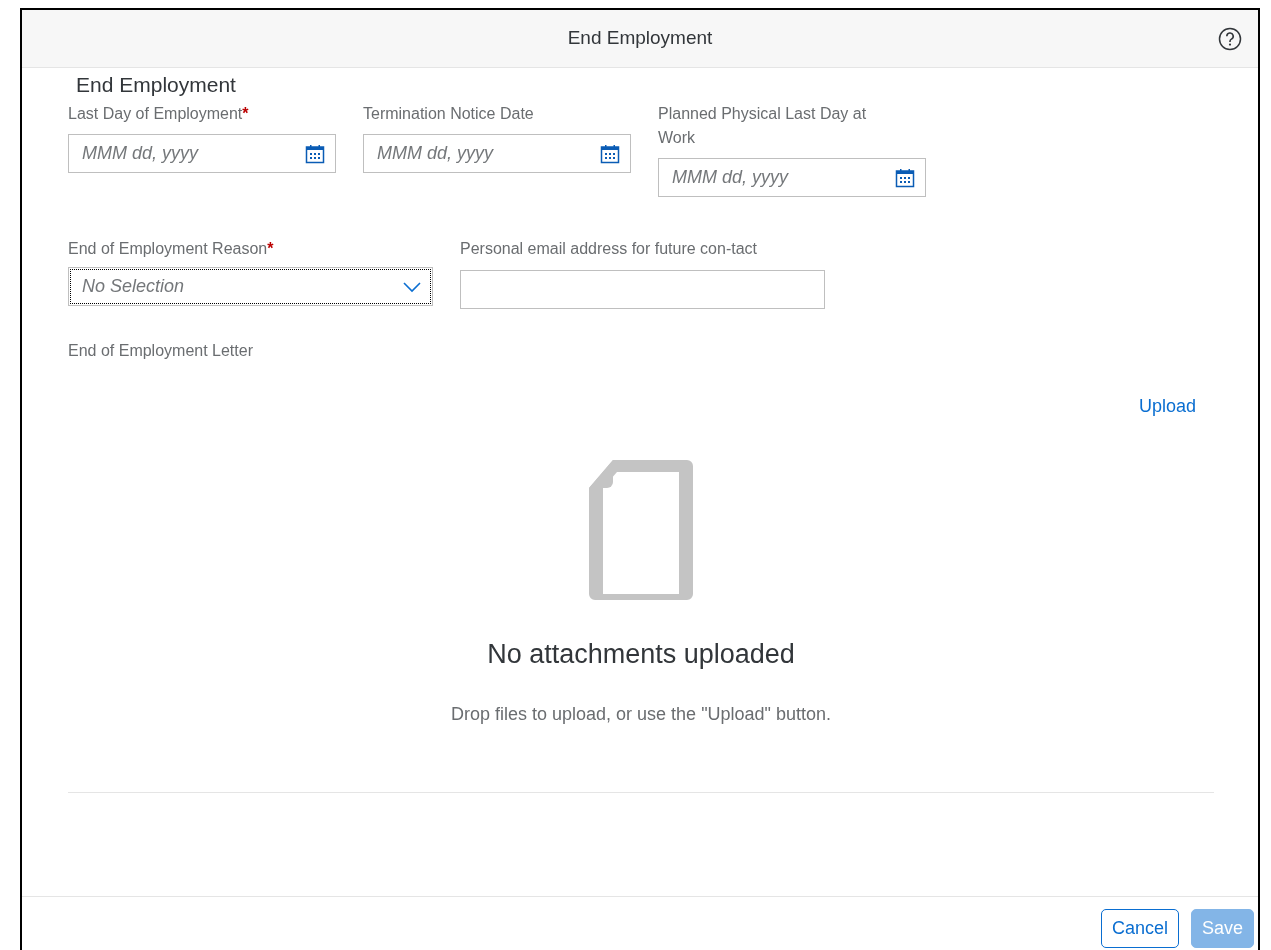  I want to click on field-label: Last Day of Employment*, so click(159, 114).